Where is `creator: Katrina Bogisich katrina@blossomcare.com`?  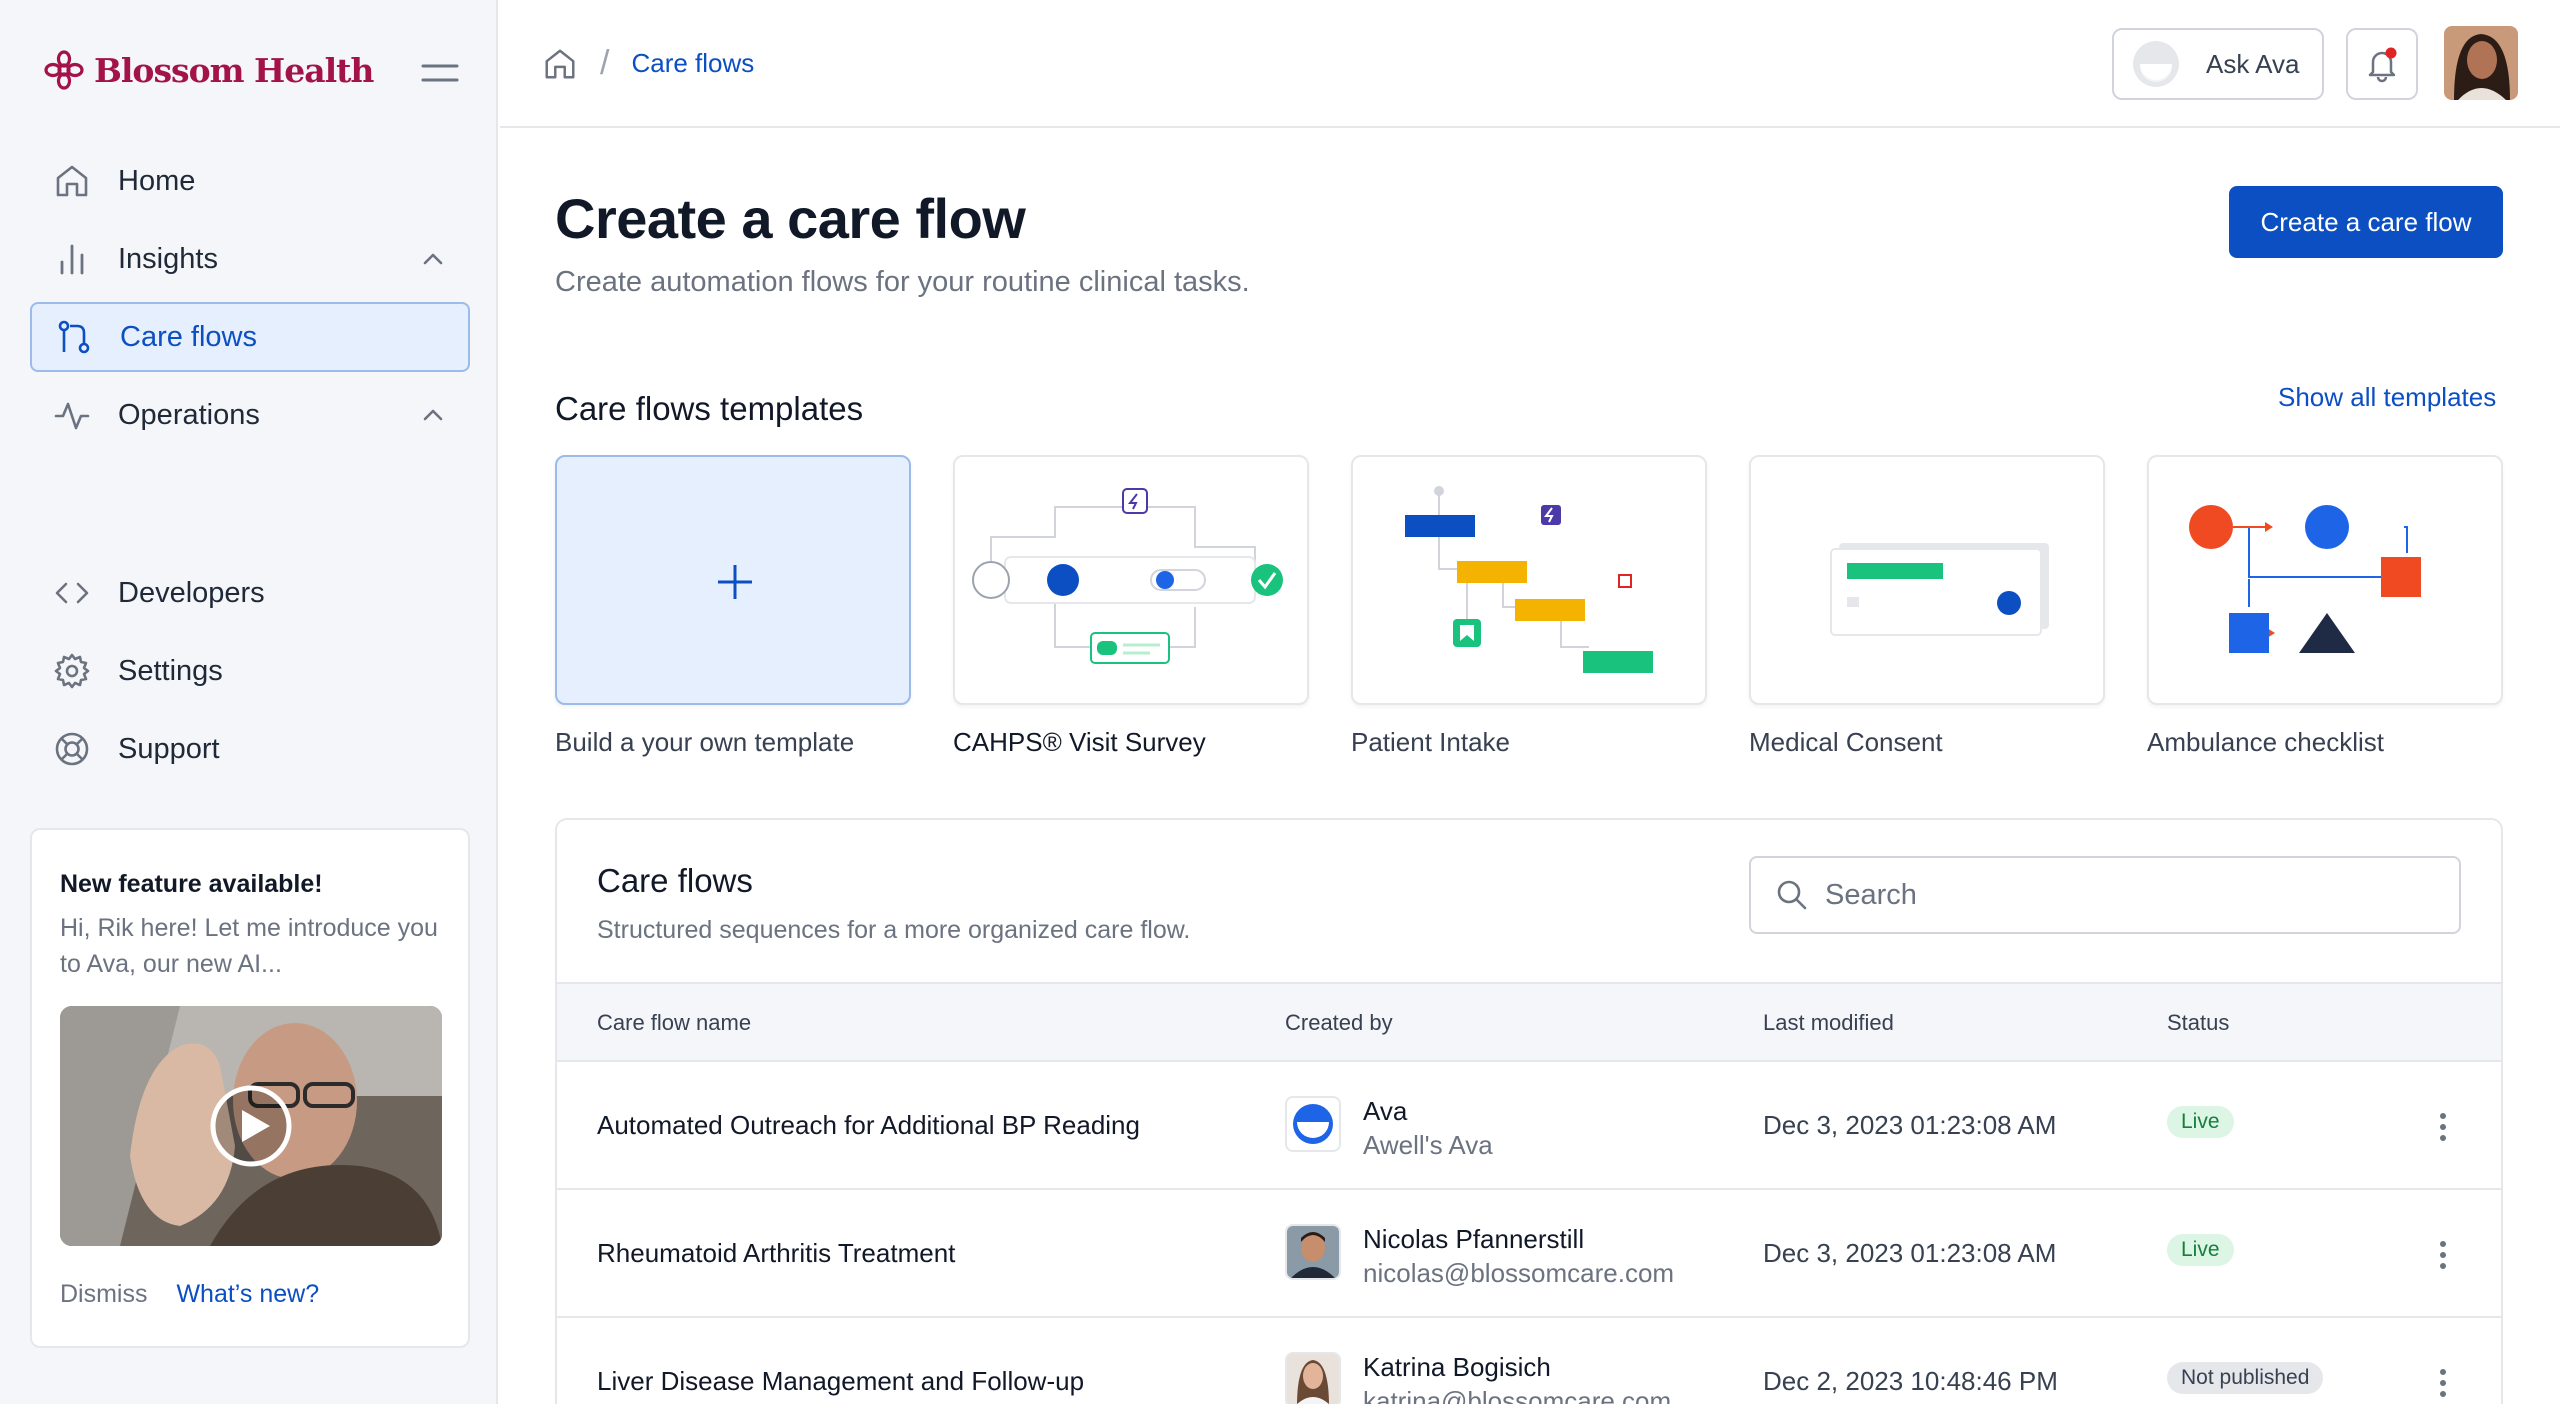
creator: Katrina Bogisich katrina@blossomcare.com is located at coordinates (1478, 1378).